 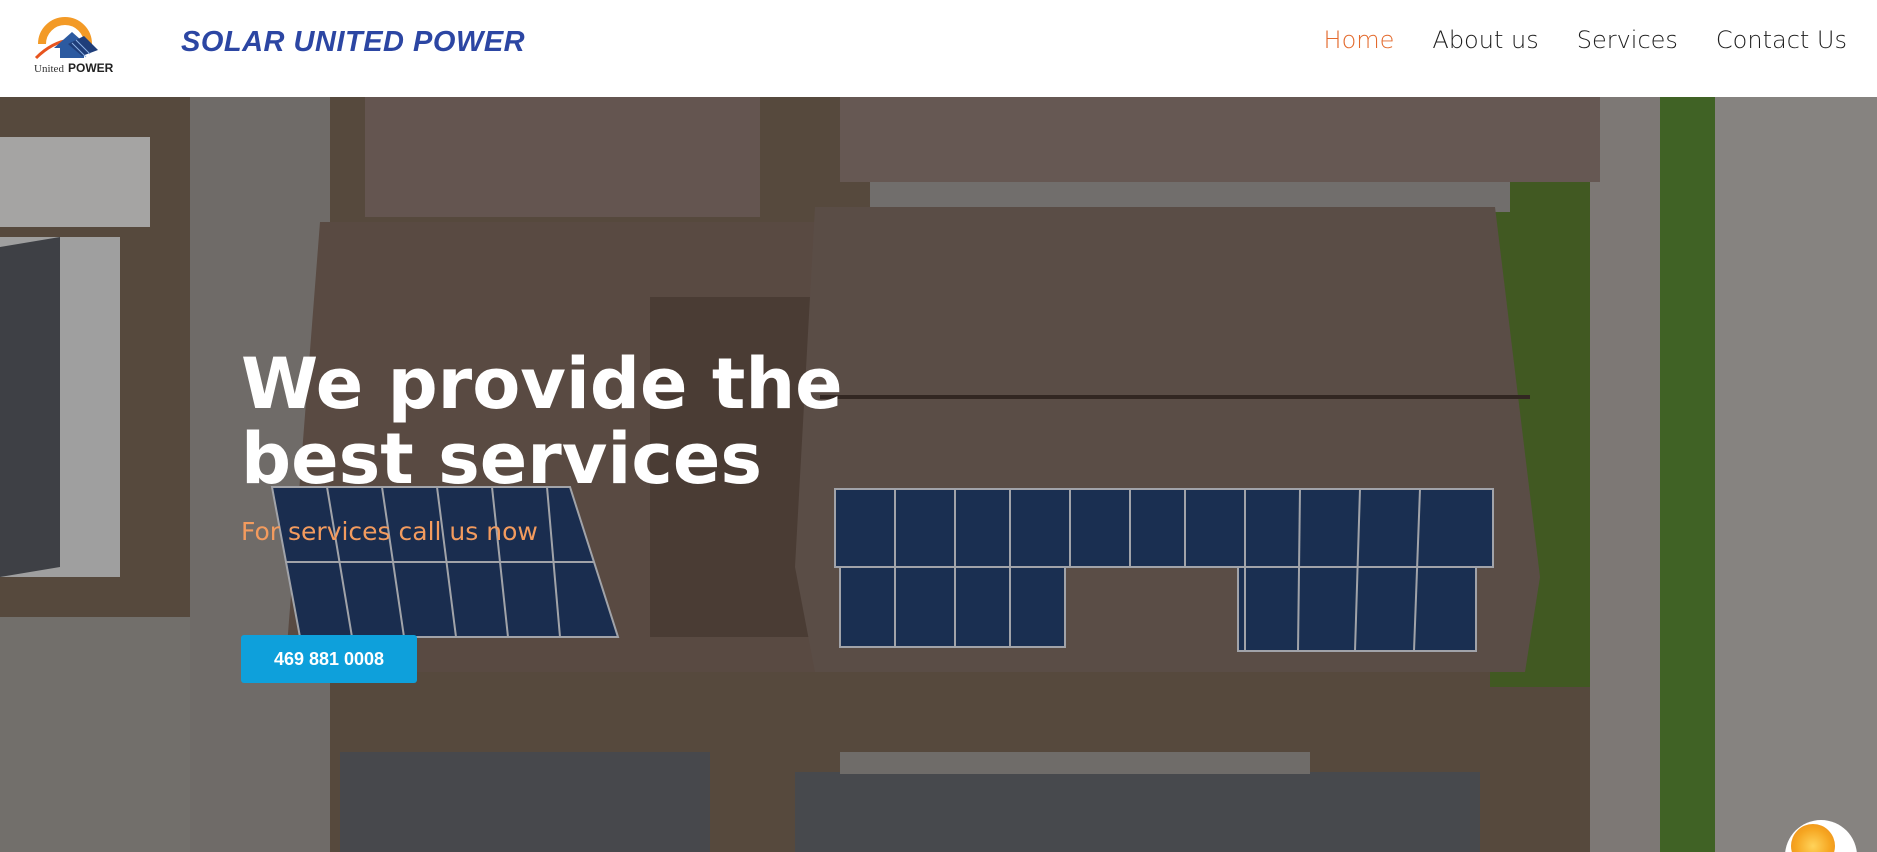 What do you see at coordinates (1627, 40) in the screenshot?
I see `nav-services: Services` at bounding box center [1627, 40].